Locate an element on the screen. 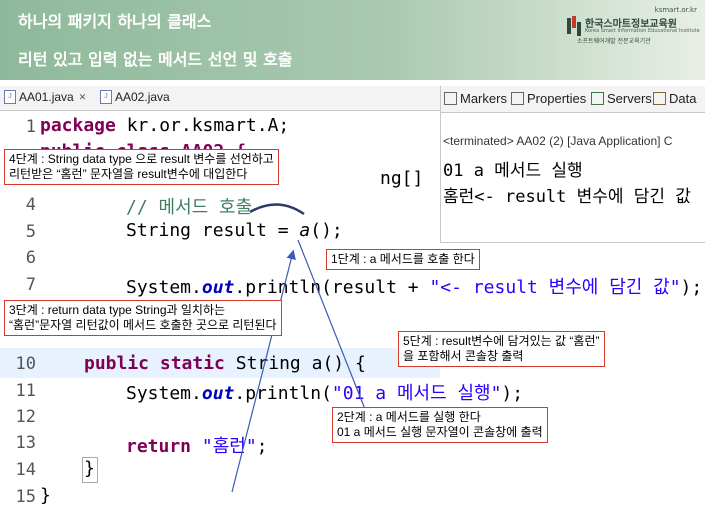 The image size is (705, 507). note-text: 리턴받은 “홈런” 문자열을 result변수에 대입한다 is located at coordinates (128, 174).